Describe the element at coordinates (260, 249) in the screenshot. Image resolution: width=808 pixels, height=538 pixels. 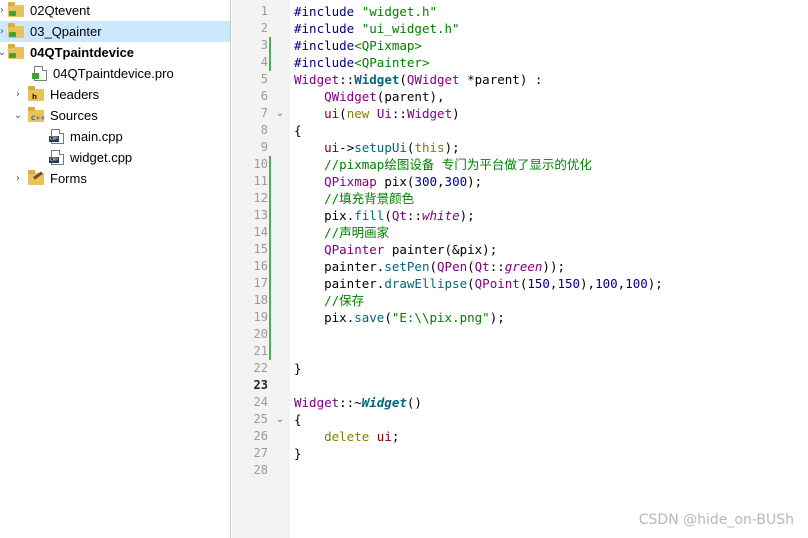
I see `line-number: 15` at that location.